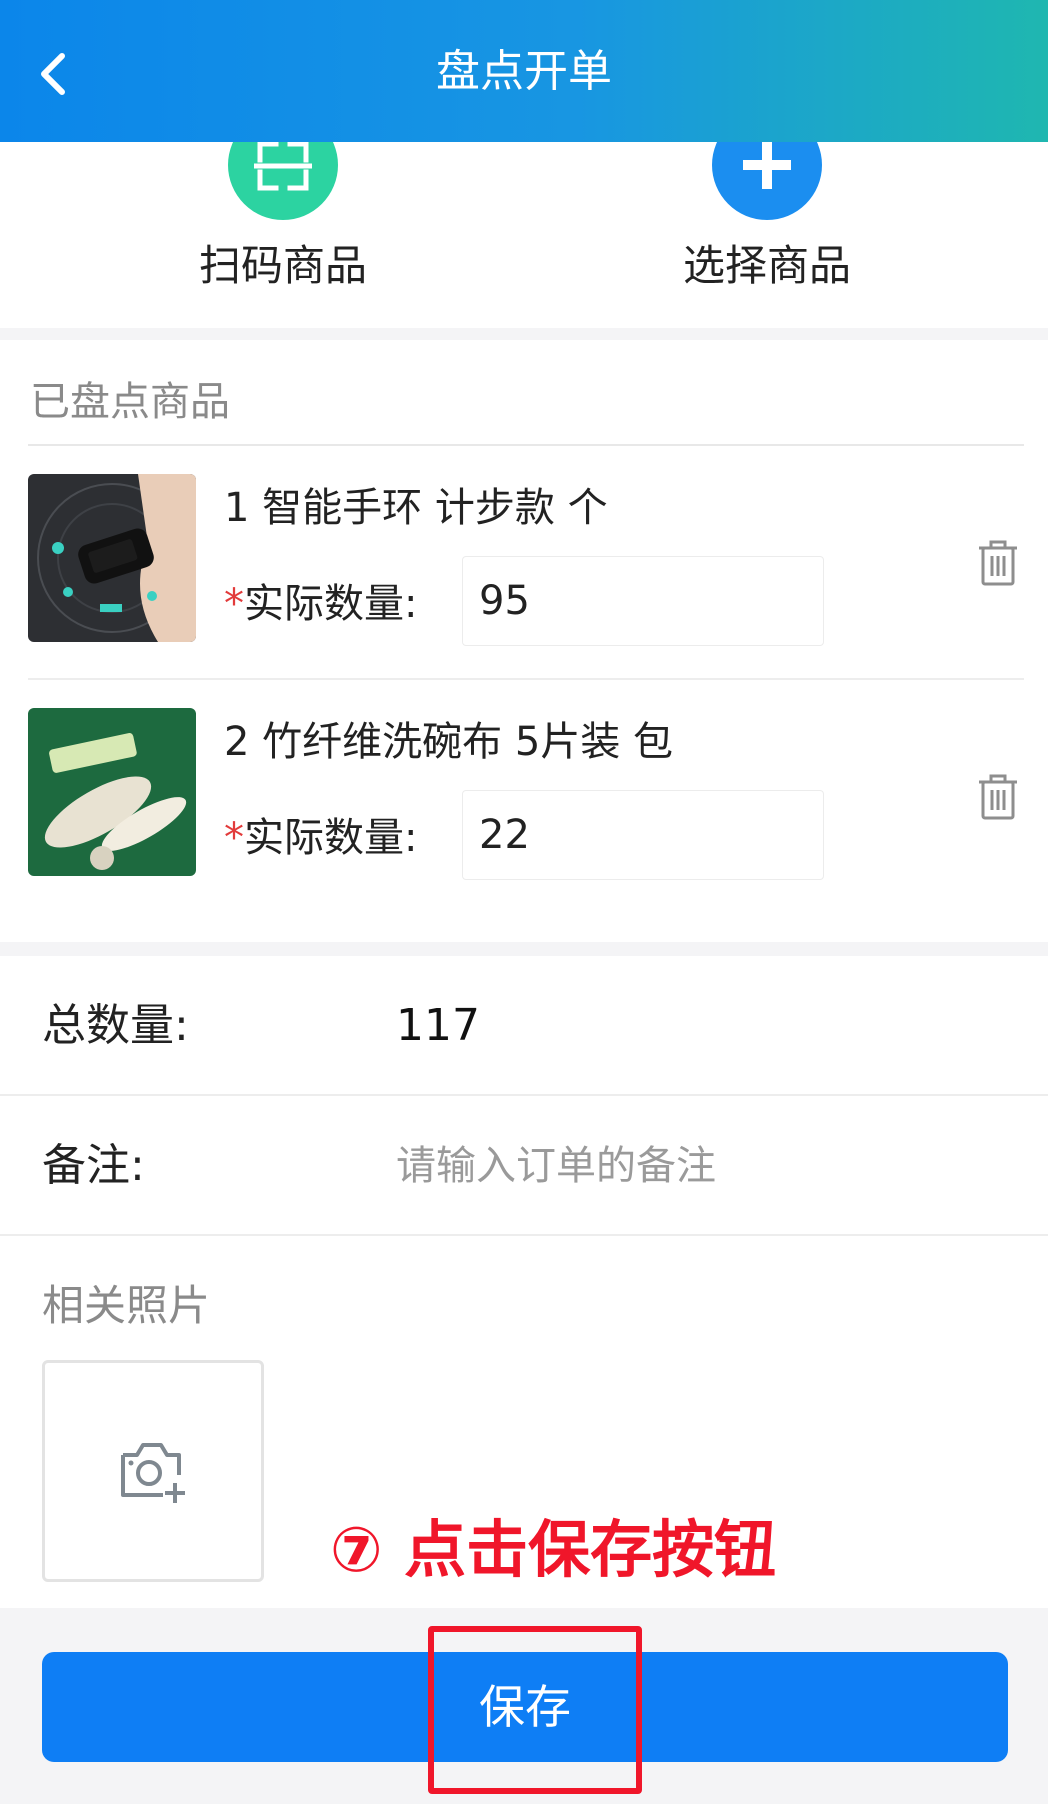 This screenshot has width=1048, height=1804. I want to click on remark-row: 备注: 请输入订单的备注, so click(524, 1166).